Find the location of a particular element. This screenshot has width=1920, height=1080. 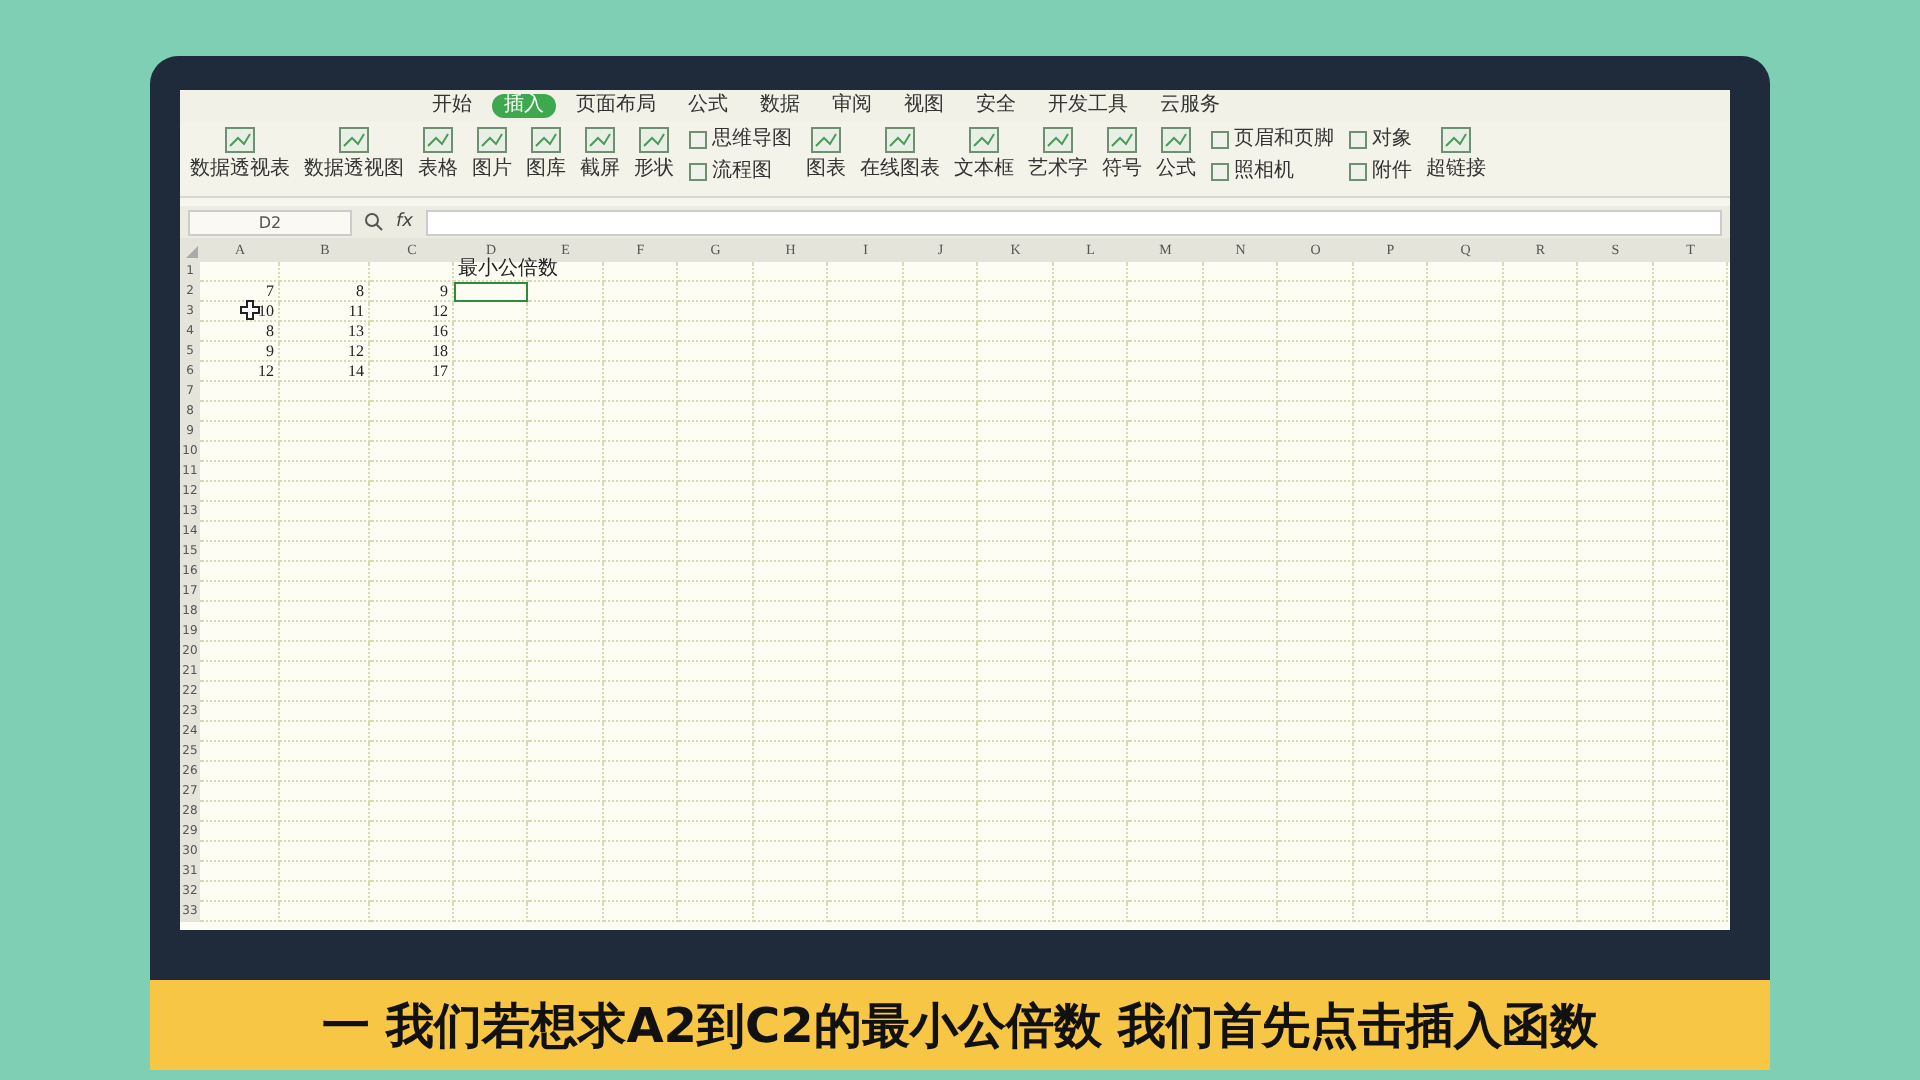

menu-tab: 数据 is located at coordinates (780, 106).